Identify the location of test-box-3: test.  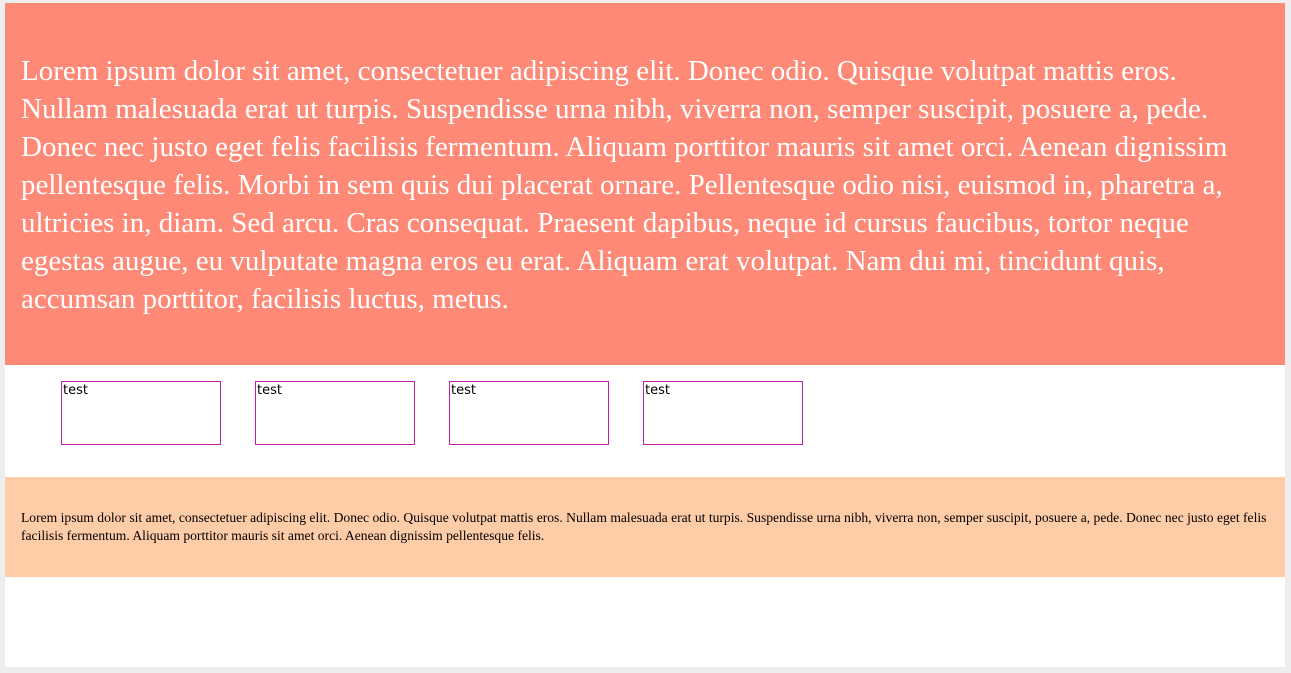
(529, 413).